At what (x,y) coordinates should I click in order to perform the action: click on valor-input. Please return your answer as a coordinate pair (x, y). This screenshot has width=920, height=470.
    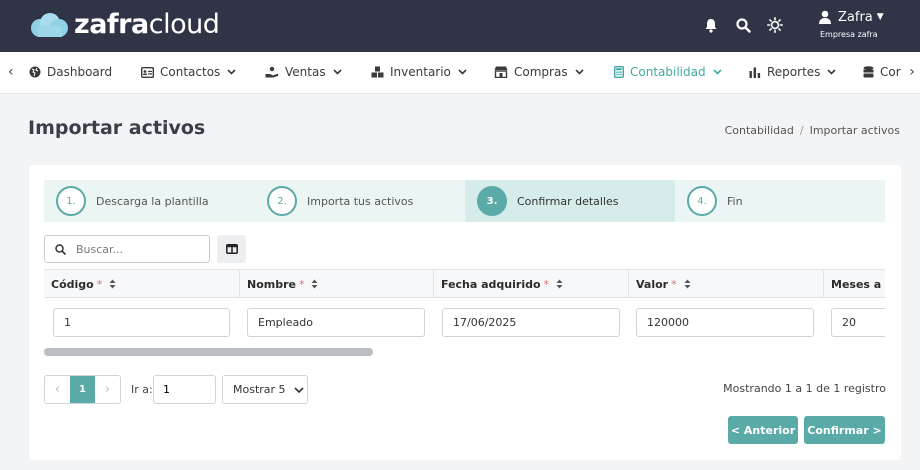
    Looking at the image, I should click on (725, 322).